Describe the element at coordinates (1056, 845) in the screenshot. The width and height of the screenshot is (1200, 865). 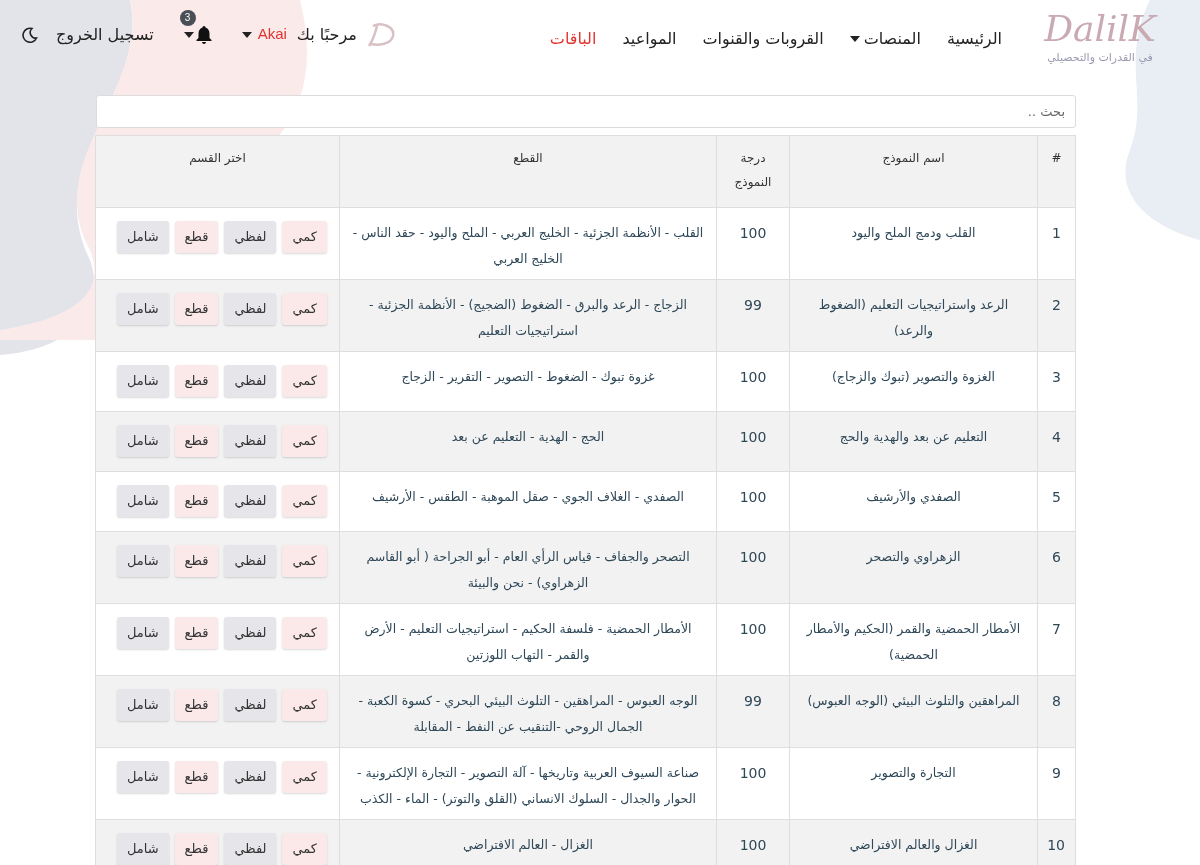
I see `row-number: 10` at that location.